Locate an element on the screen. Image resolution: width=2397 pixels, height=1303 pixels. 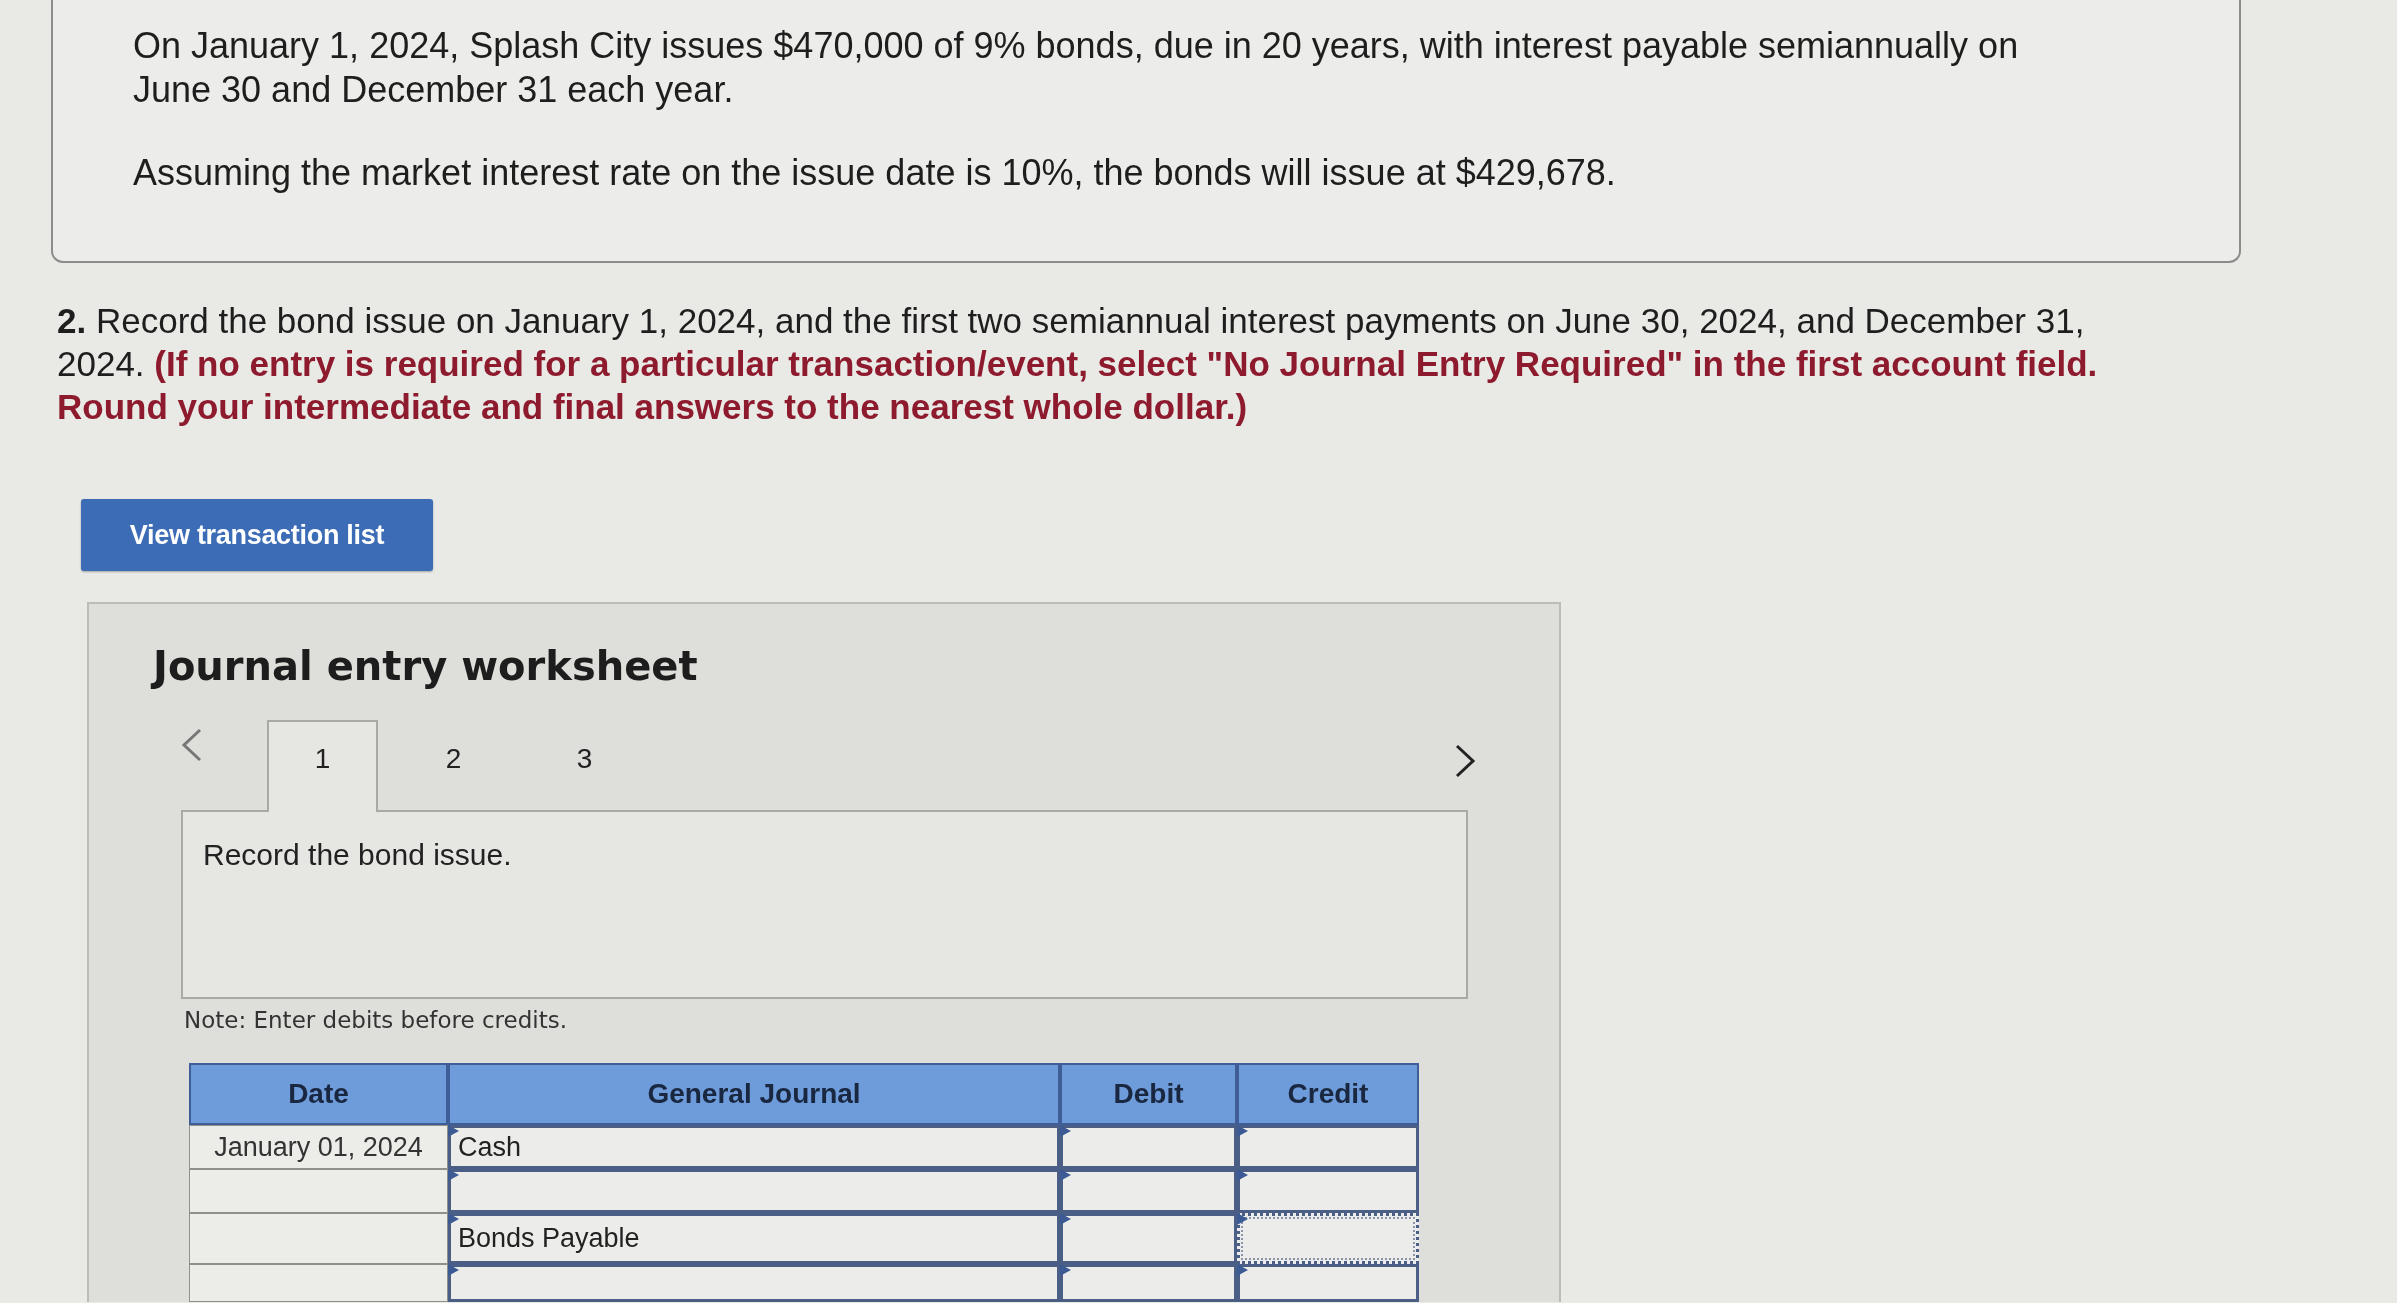
entry-description: Record the bond issue. is located at coordinates (357, 854).